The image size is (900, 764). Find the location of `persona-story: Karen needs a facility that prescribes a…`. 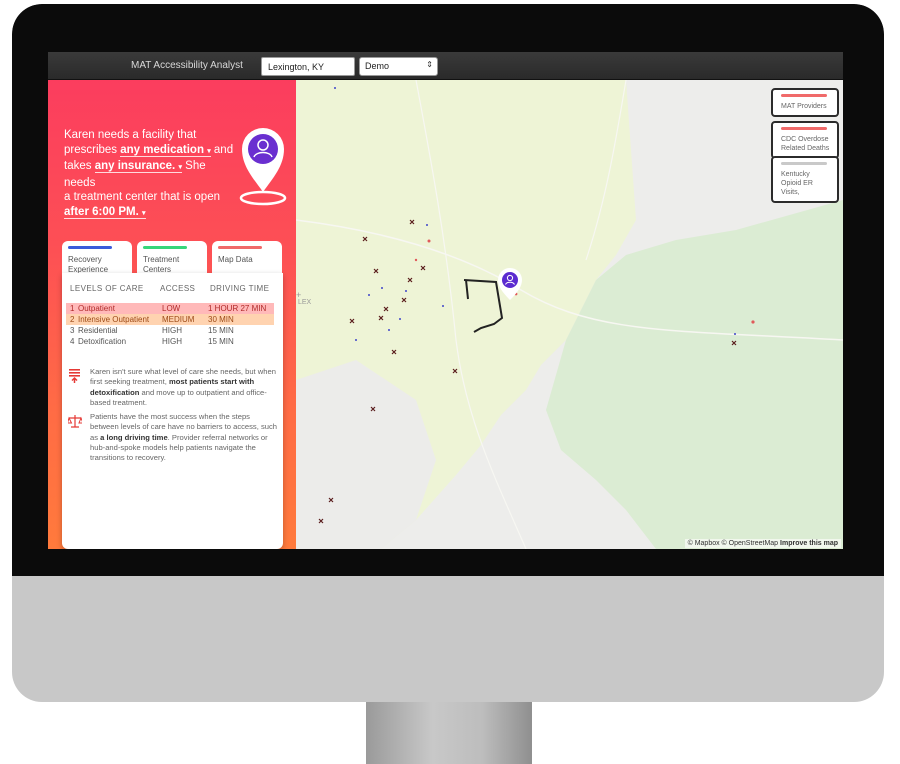

persona-story: Karen needs a facility that prescribes a… is located at coordinates (149, 174).